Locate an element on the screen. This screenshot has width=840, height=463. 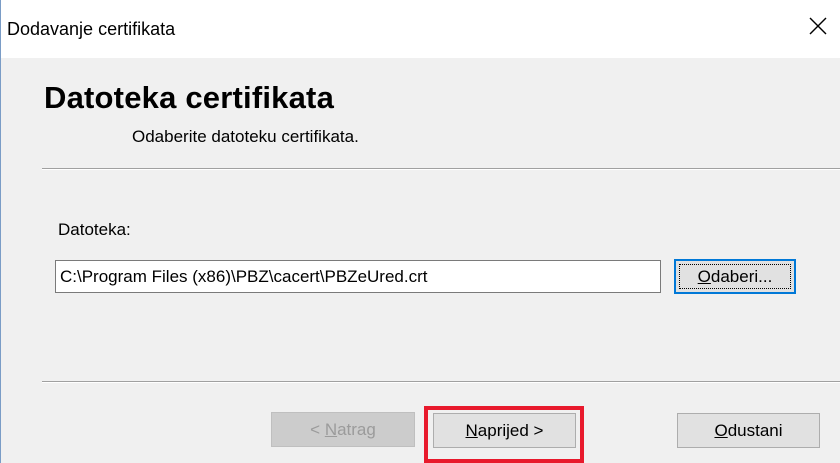
close-button is located at coordinates (817, 26).